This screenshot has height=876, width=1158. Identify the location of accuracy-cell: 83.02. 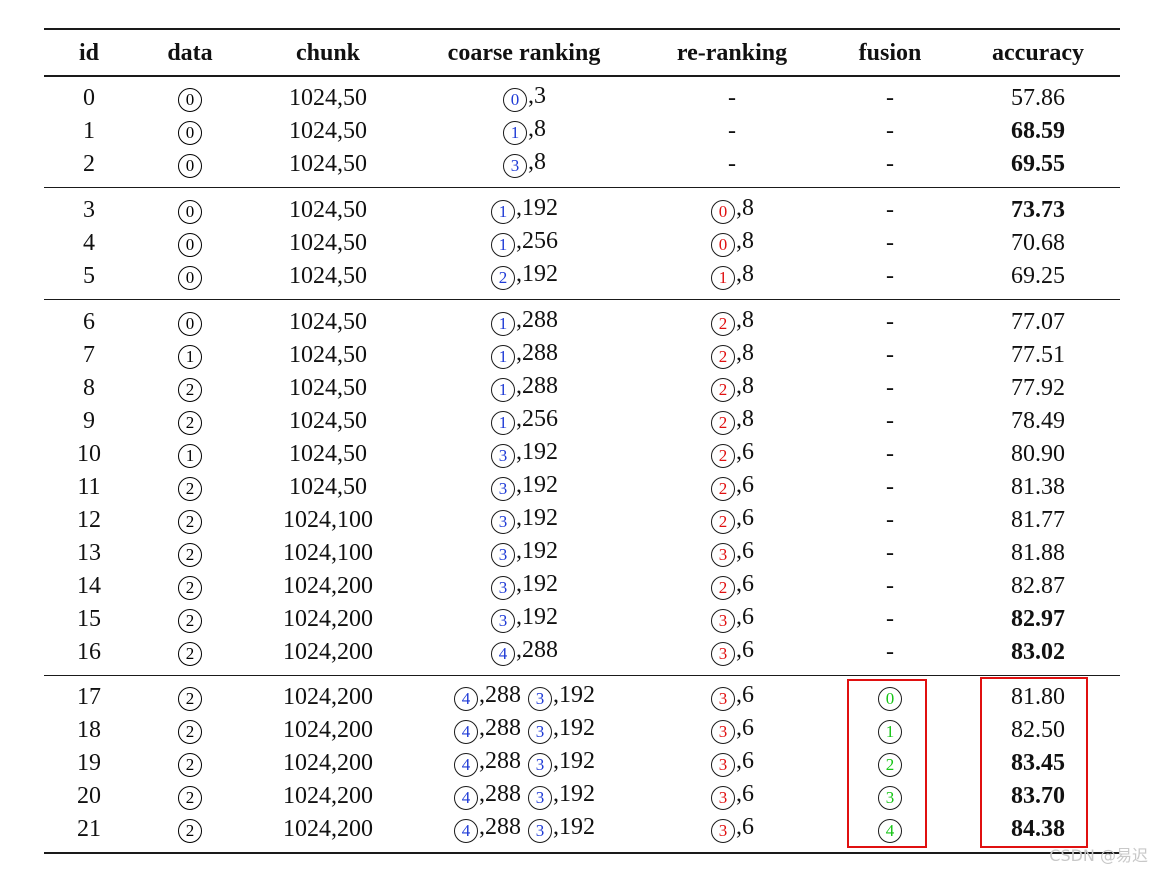
(1038, 652).